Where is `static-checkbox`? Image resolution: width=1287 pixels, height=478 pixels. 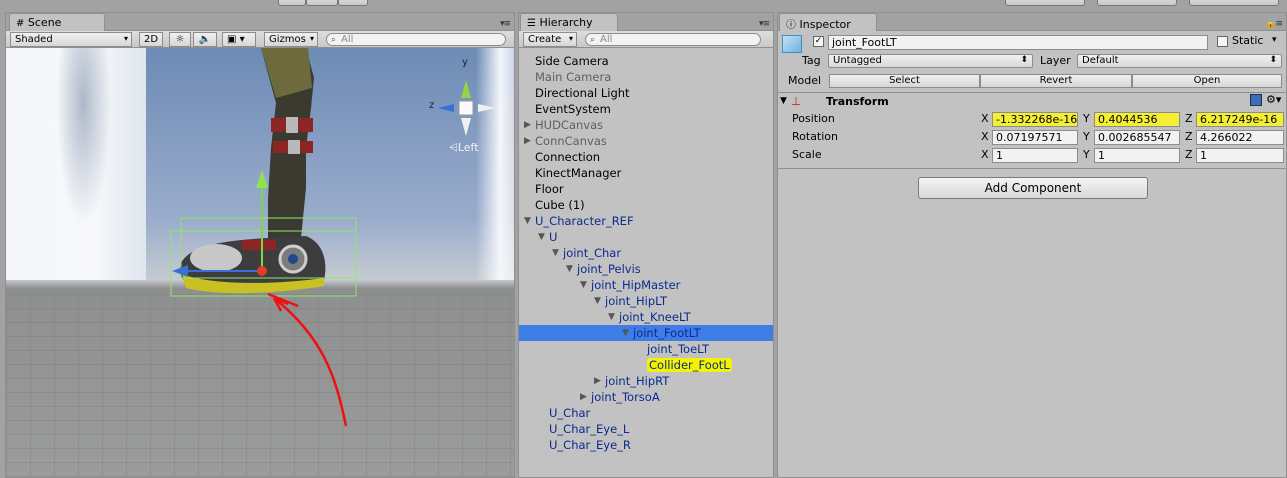
static-checkbox is located at coordinates (1222, 41).